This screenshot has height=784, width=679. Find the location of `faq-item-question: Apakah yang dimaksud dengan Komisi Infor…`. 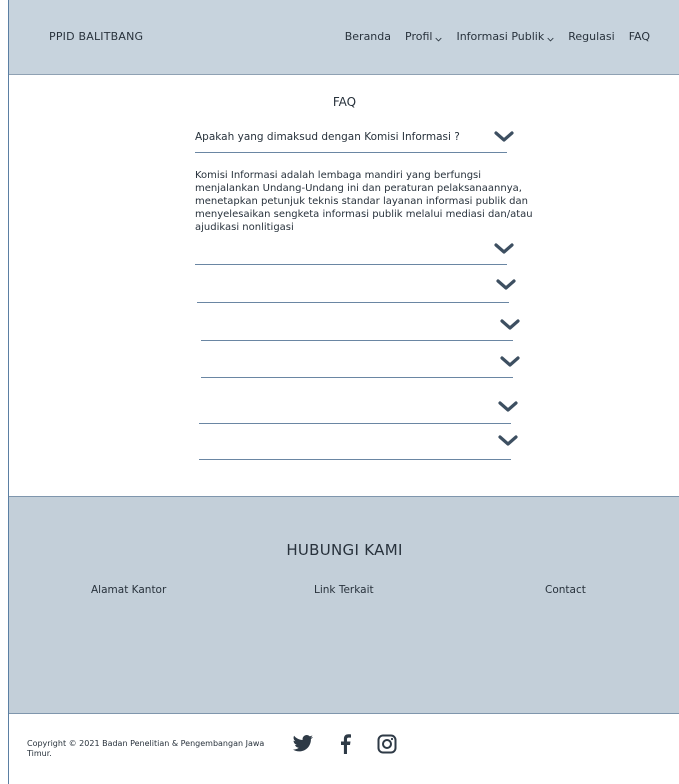

faq-item-question: Apakah yang dimaksud dengan Komisi Infor… is located at coordinates (355, 137).